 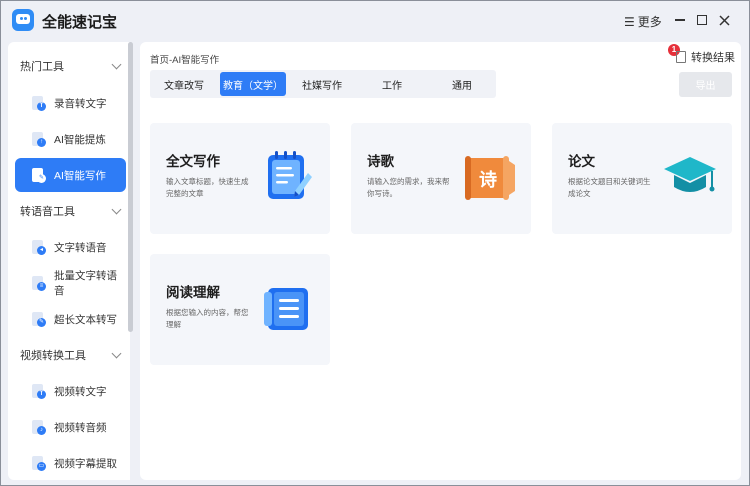 What do you see at coordinates (69, 66) in the screenshot?
I see `sidebar-group-hot-tools: 热门工具` at bounding box center [69, 66].